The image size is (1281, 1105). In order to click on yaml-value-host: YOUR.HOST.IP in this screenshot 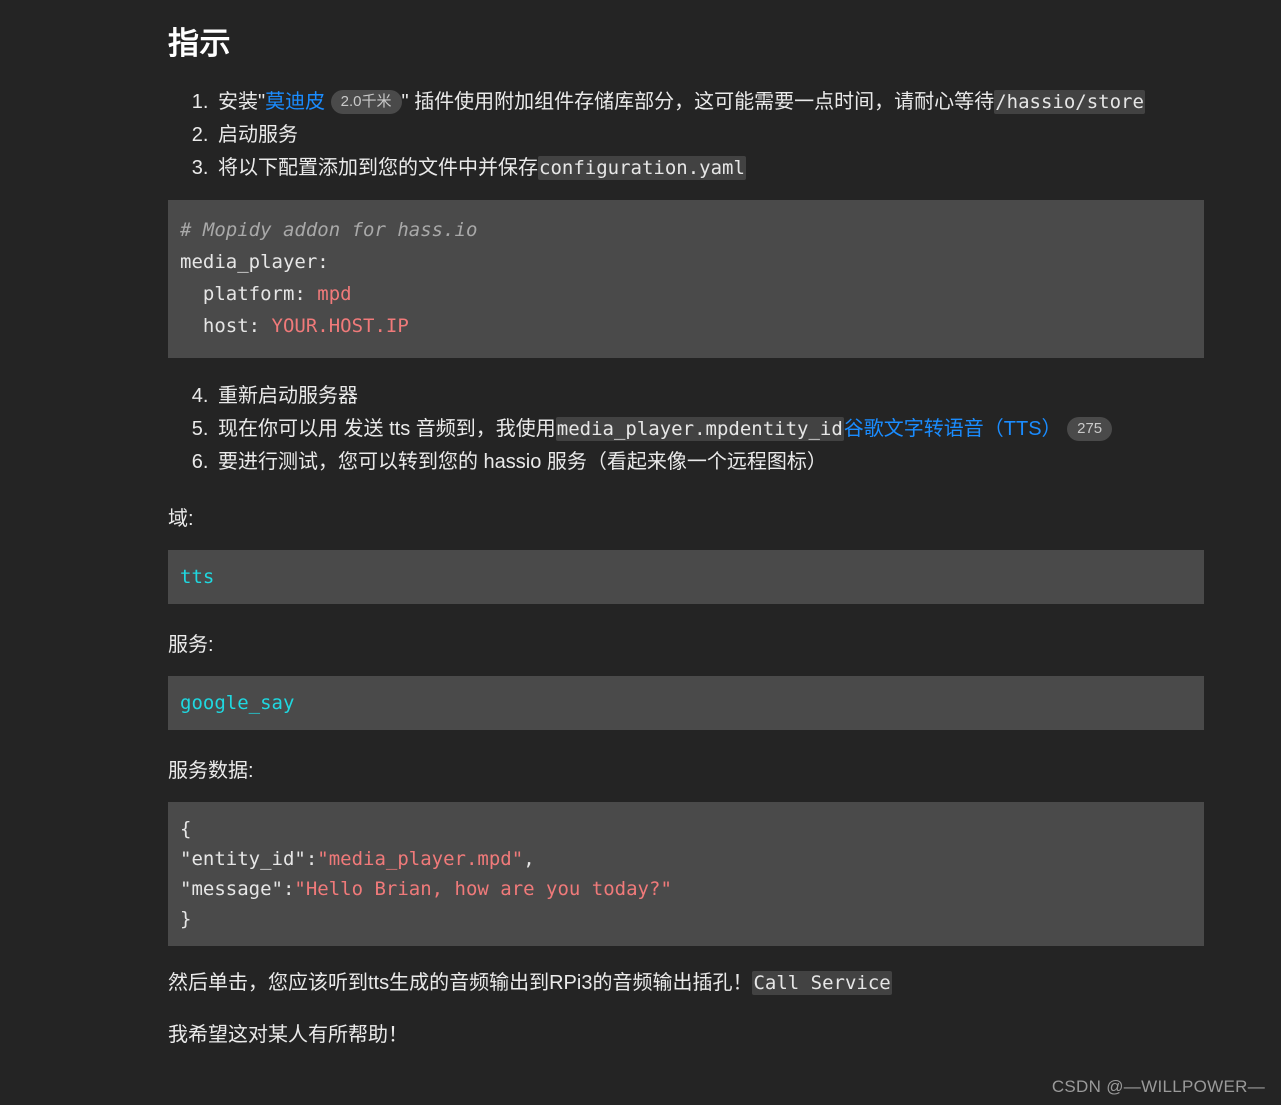, I will do `click(340, 326)`.